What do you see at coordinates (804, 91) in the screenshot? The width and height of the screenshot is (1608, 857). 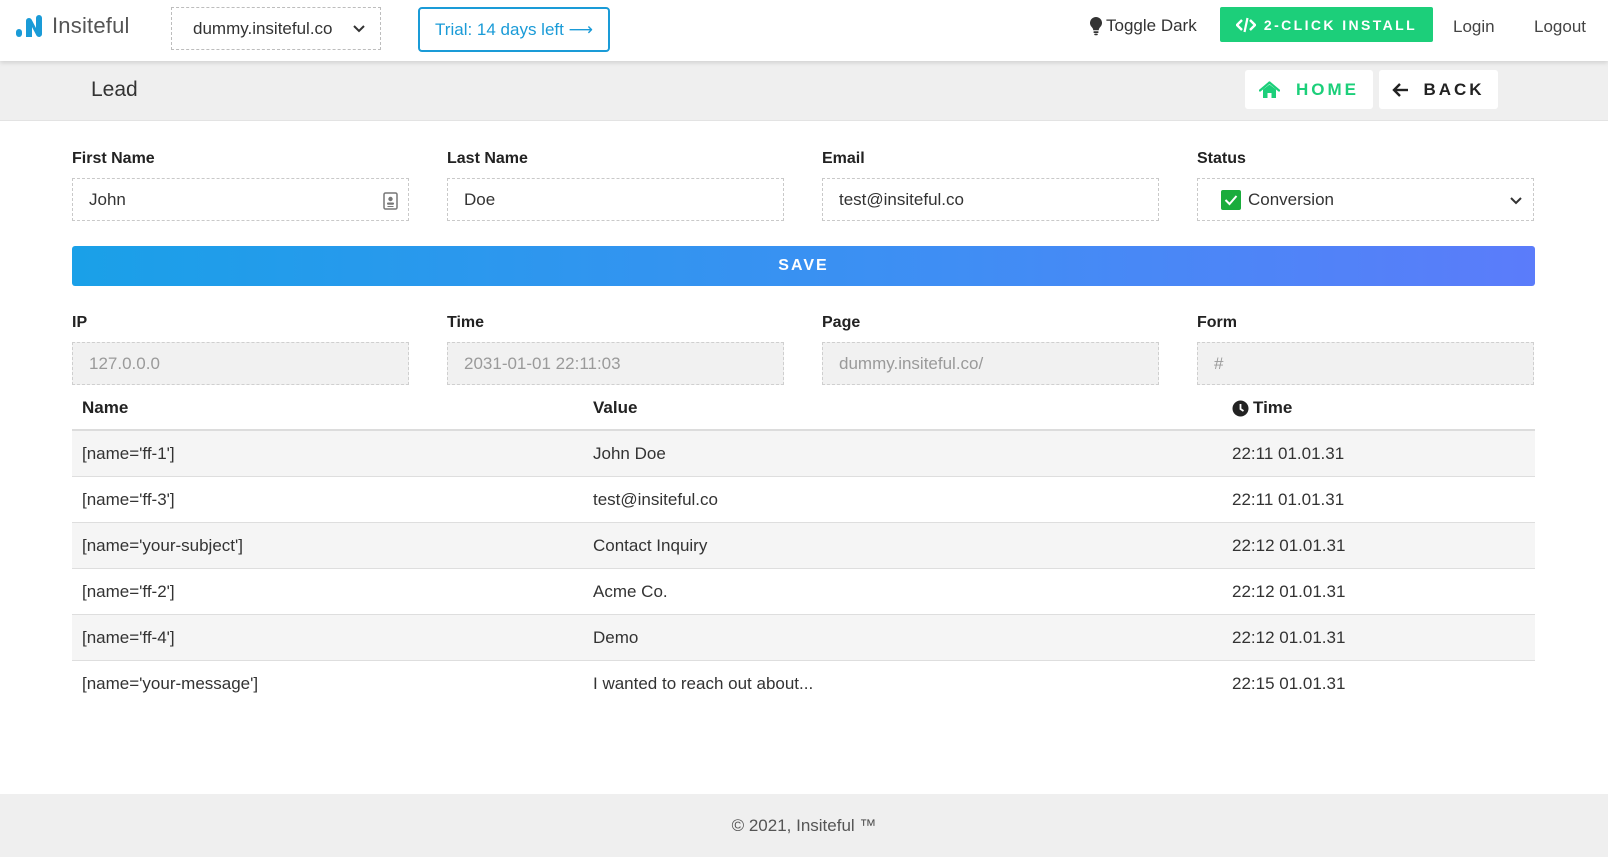 I see `page-header: Lead HOME BACK` at bounding box center [804, 91].